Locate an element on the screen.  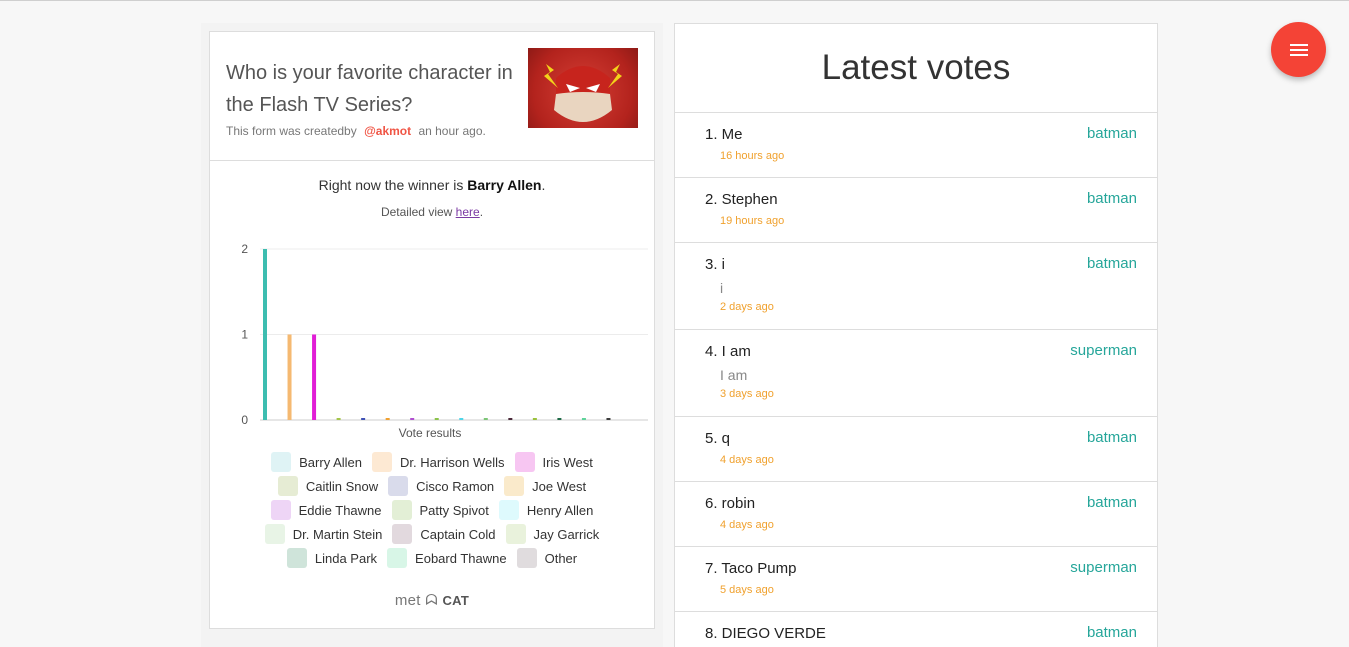
legend-item: Iris West is located at coordinates (553, 462).